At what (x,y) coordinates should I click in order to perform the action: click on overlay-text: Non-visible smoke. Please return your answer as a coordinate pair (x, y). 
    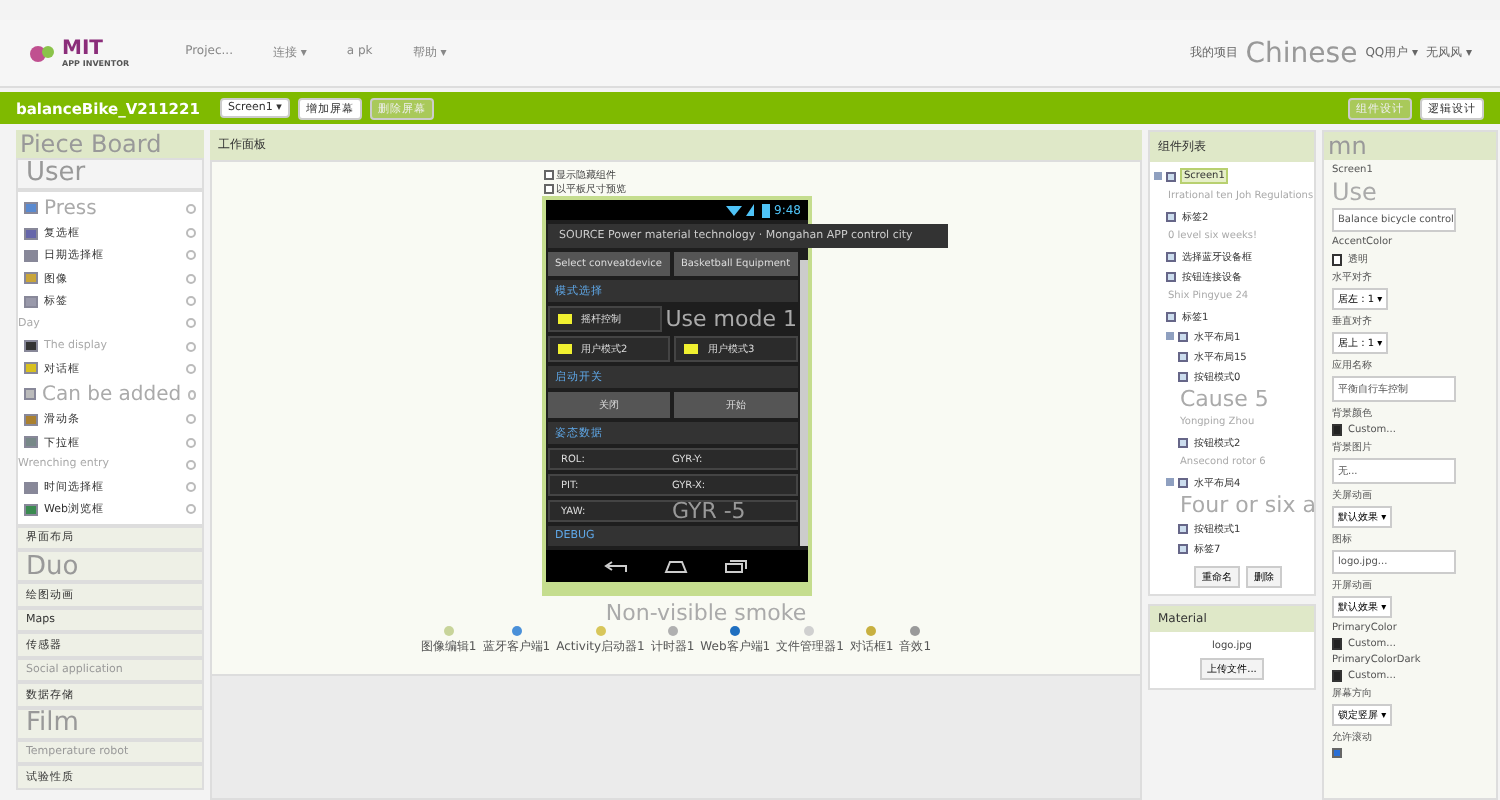
    Looking at the image, I should click on (706, 613).